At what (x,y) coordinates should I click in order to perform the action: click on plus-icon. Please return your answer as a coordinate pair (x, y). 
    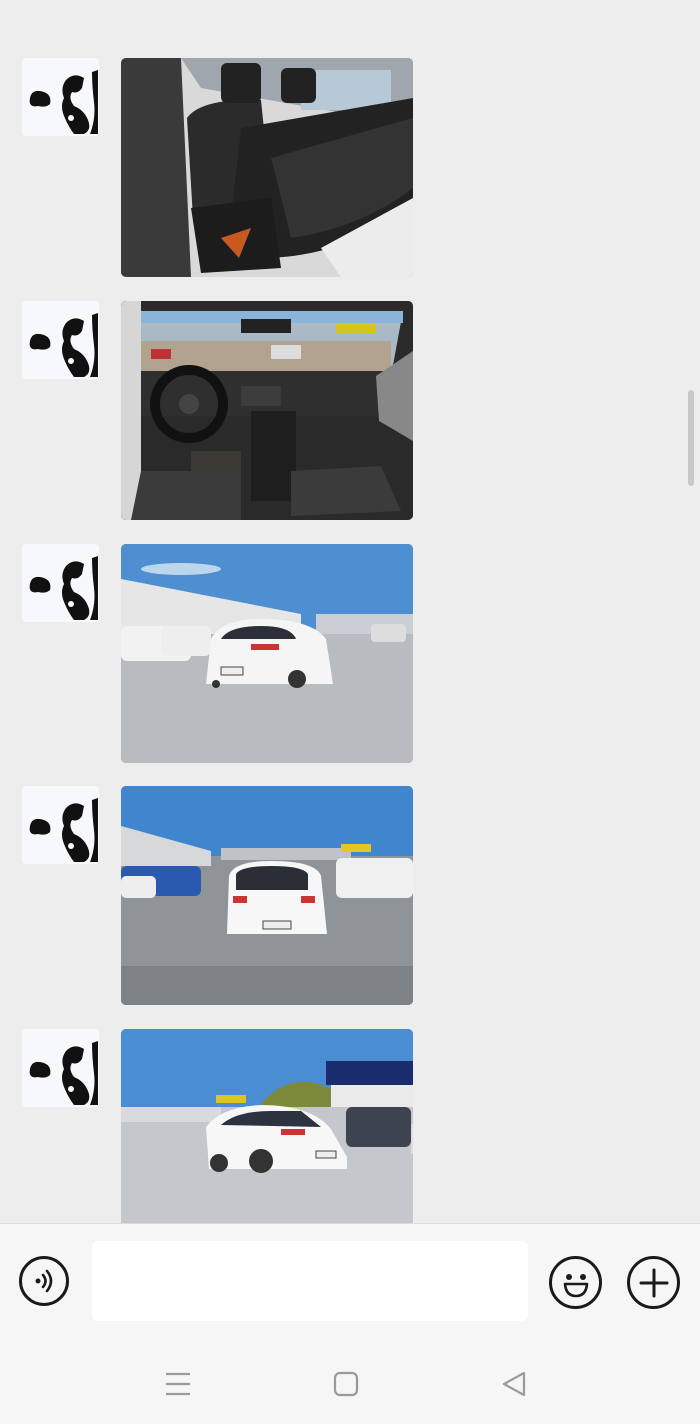
    Looking at the image, I should click on (653, 1282).